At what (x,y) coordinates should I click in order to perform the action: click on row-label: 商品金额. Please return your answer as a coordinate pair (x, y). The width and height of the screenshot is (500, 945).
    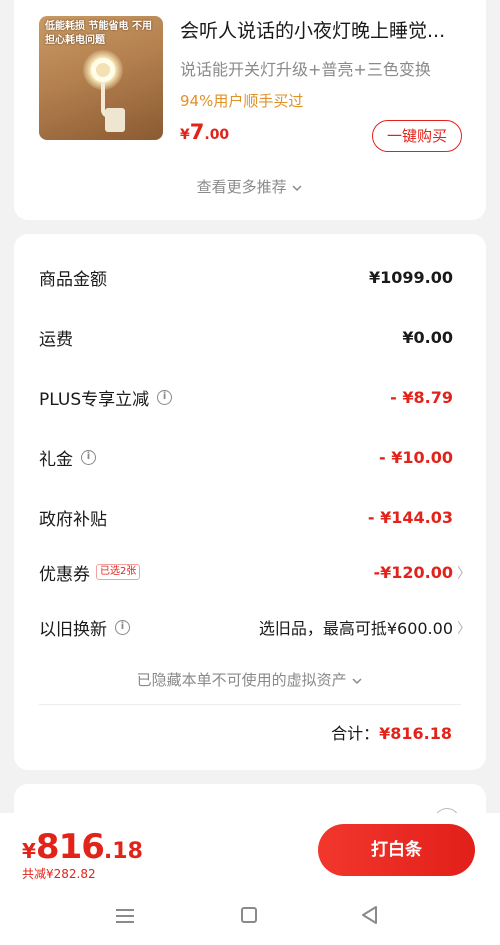
    Looking at the image, I should click on (73, 279).